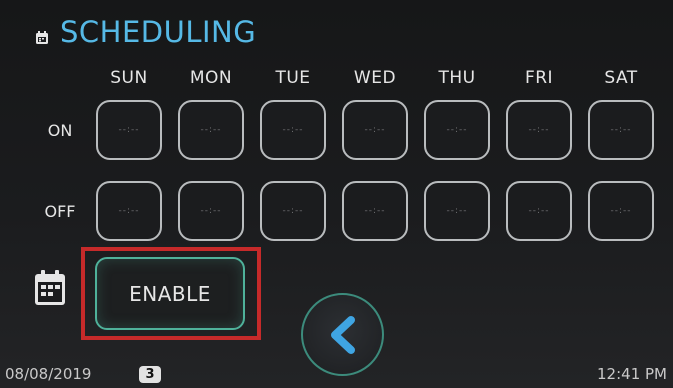  Describe the element at coordinates (375, 130) in the screenshot. I see `on-time-wed: --:--` at that location.